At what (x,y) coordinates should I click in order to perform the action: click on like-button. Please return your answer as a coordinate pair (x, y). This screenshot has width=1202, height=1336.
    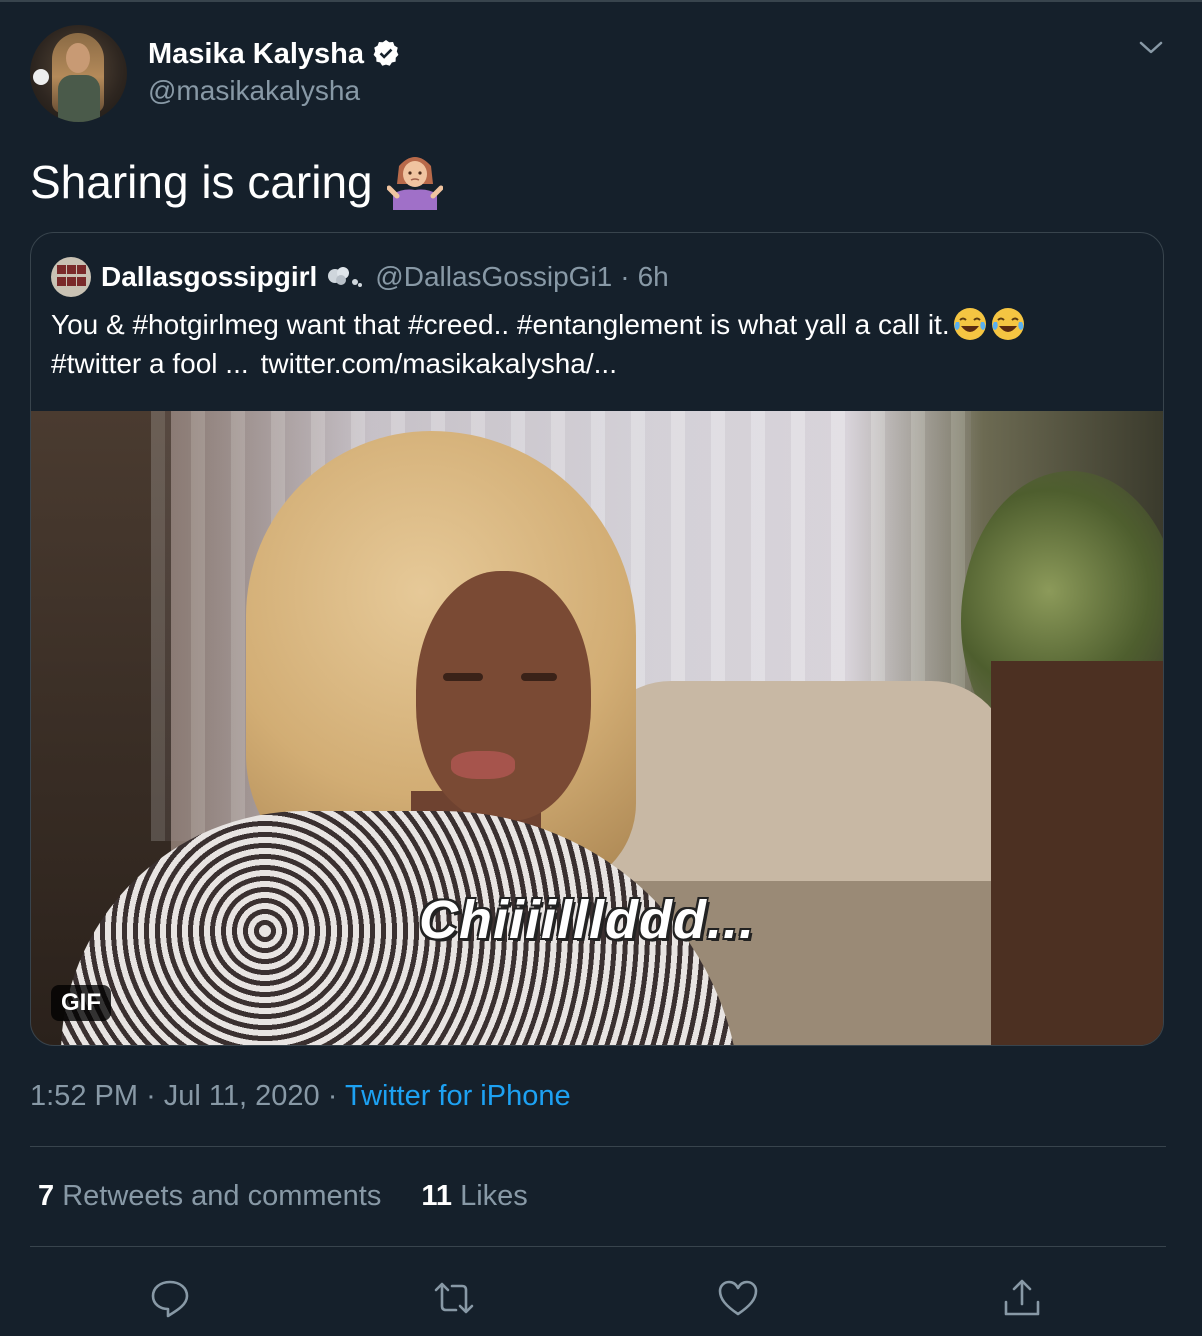
    Looking at the image, I should click on (738, 1298).